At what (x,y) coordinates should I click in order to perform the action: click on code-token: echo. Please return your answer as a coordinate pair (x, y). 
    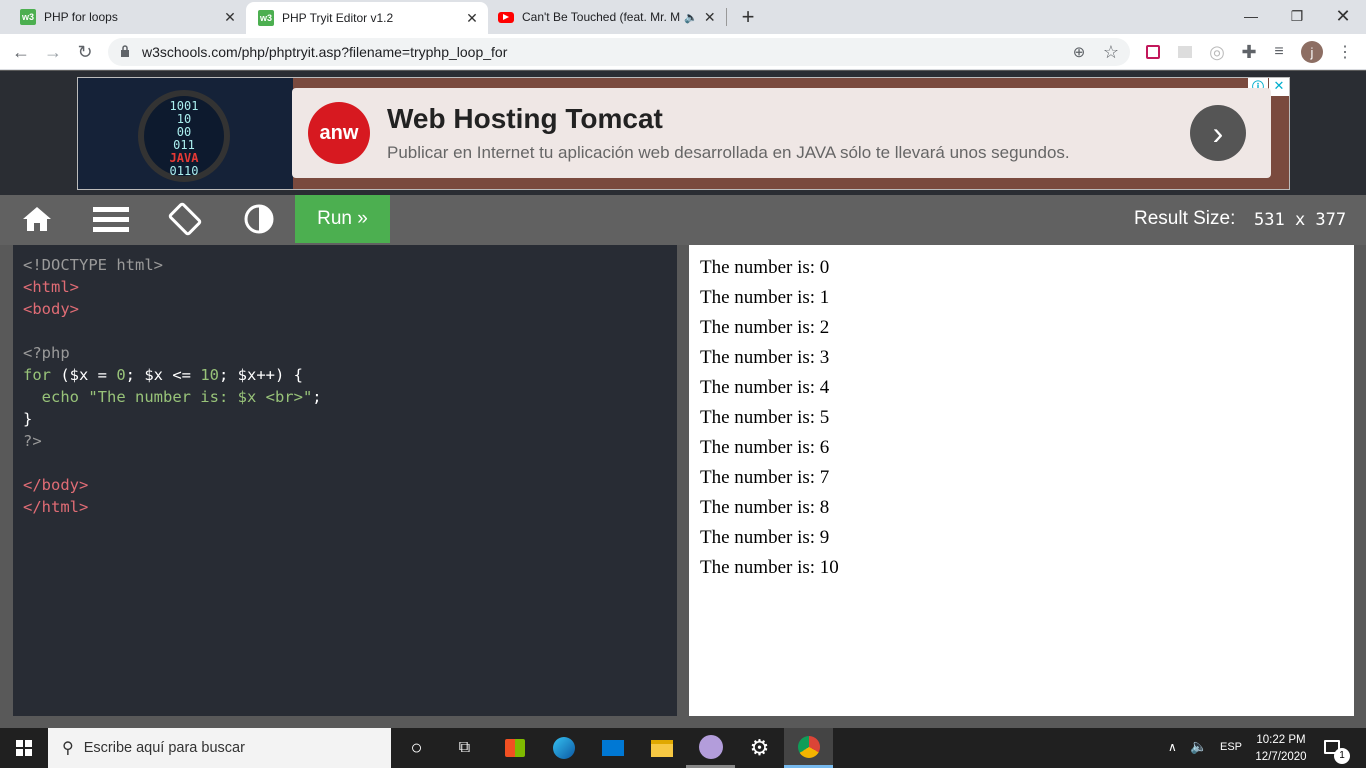
    Looking at the image, I should click on (56, 397).